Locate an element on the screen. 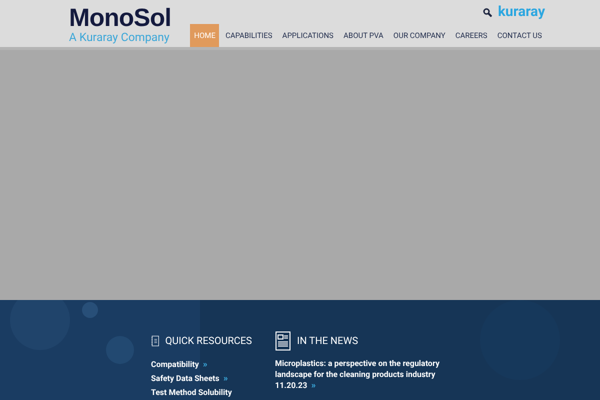  search-icon is located at coordinates (487, 12).